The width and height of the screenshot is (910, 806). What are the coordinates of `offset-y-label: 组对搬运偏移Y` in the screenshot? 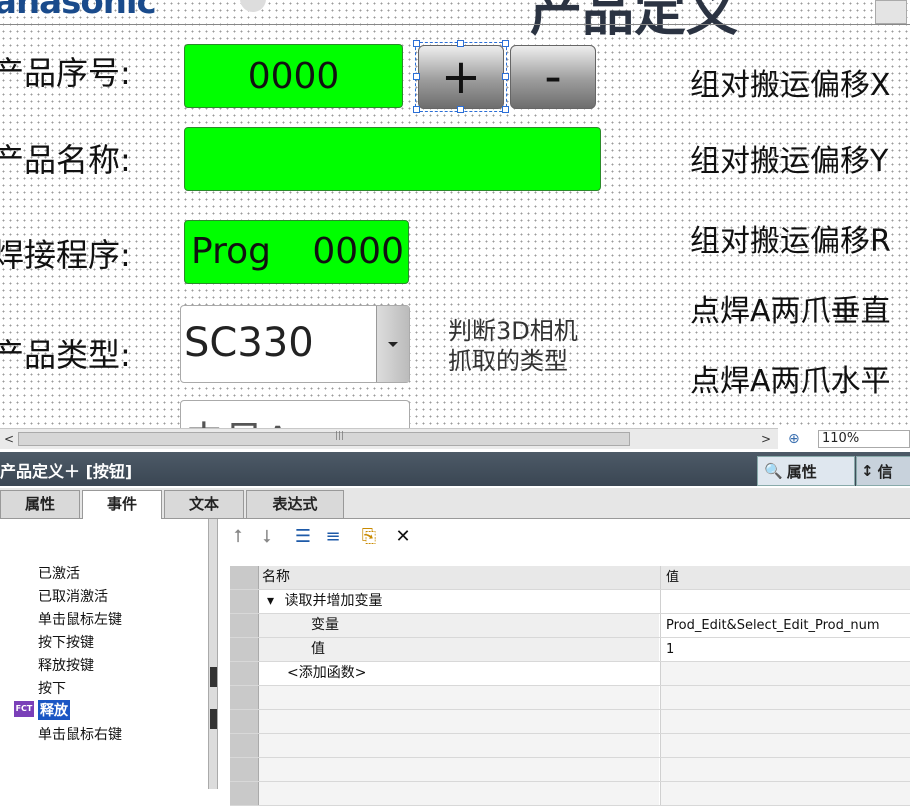 It's located at (789, 161).